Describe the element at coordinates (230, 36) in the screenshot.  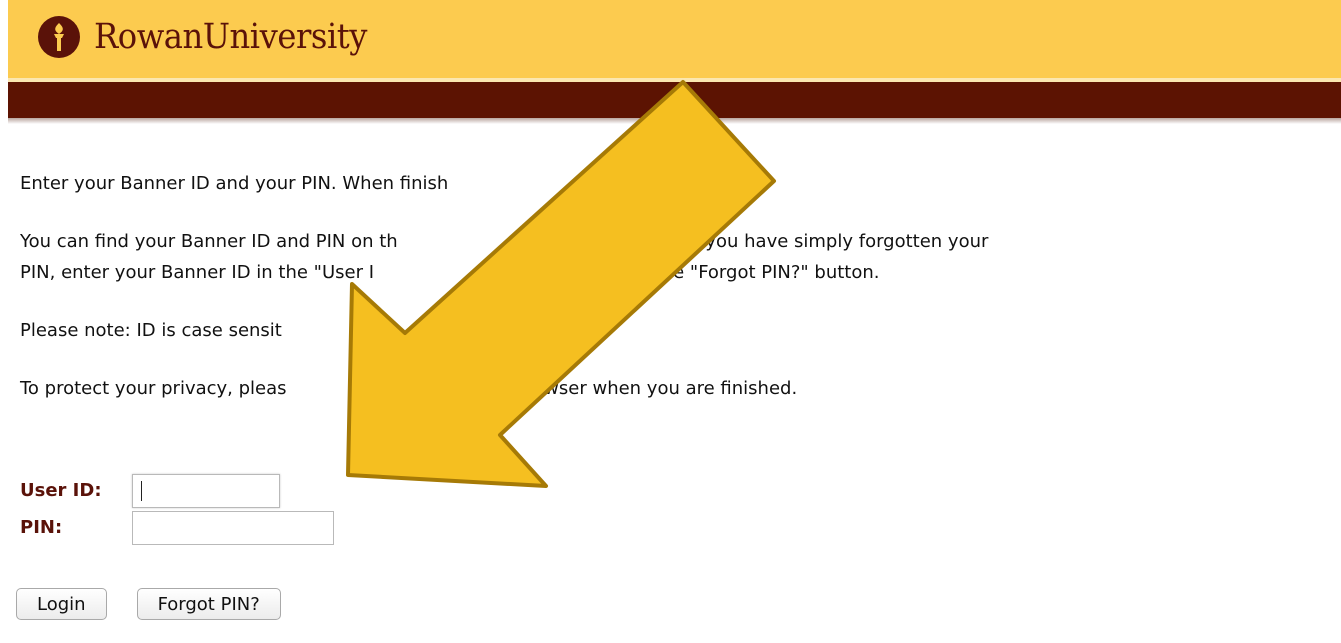
I see `university-name: RowanUniversity` at that location.